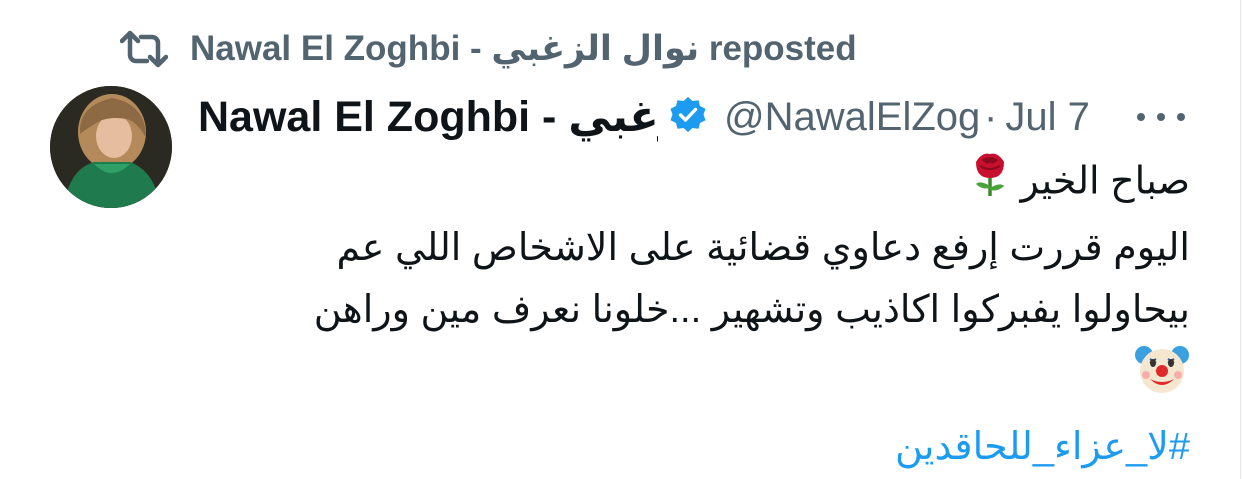 The height and width of the screenshot is (479, 1243). I want to click on repost-header: Nawal El Zoghbi - نوال الزغبي reposted, so click(488, 49).